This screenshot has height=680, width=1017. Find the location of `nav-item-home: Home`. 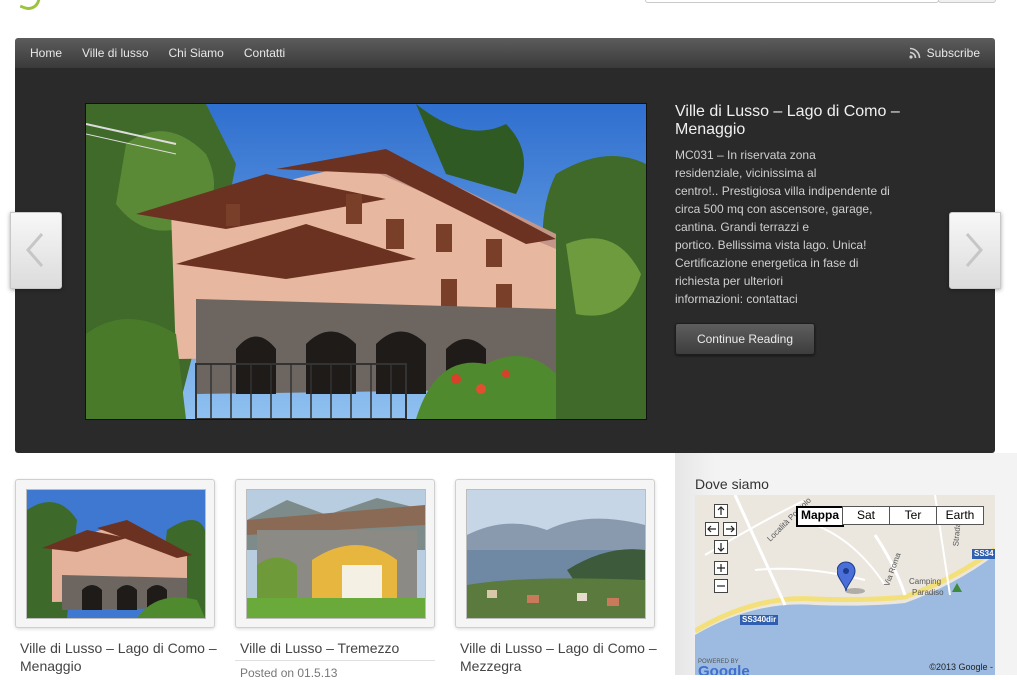

nav-item-home: Home is located at coordinates (56, 53).